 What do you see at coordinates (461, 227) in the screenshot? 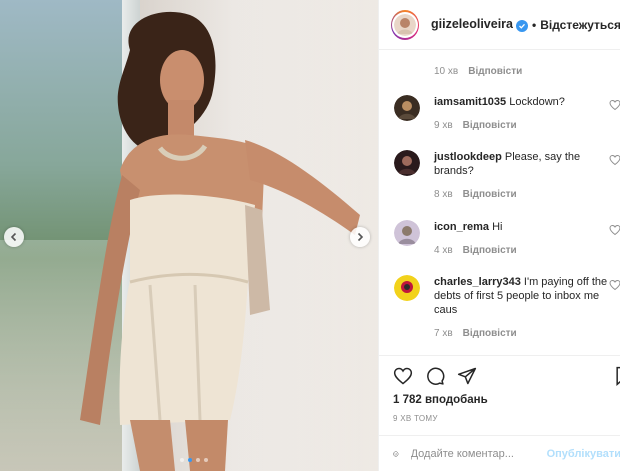
I see `comment-username: icon_rema` at bounding box center [461, 227].